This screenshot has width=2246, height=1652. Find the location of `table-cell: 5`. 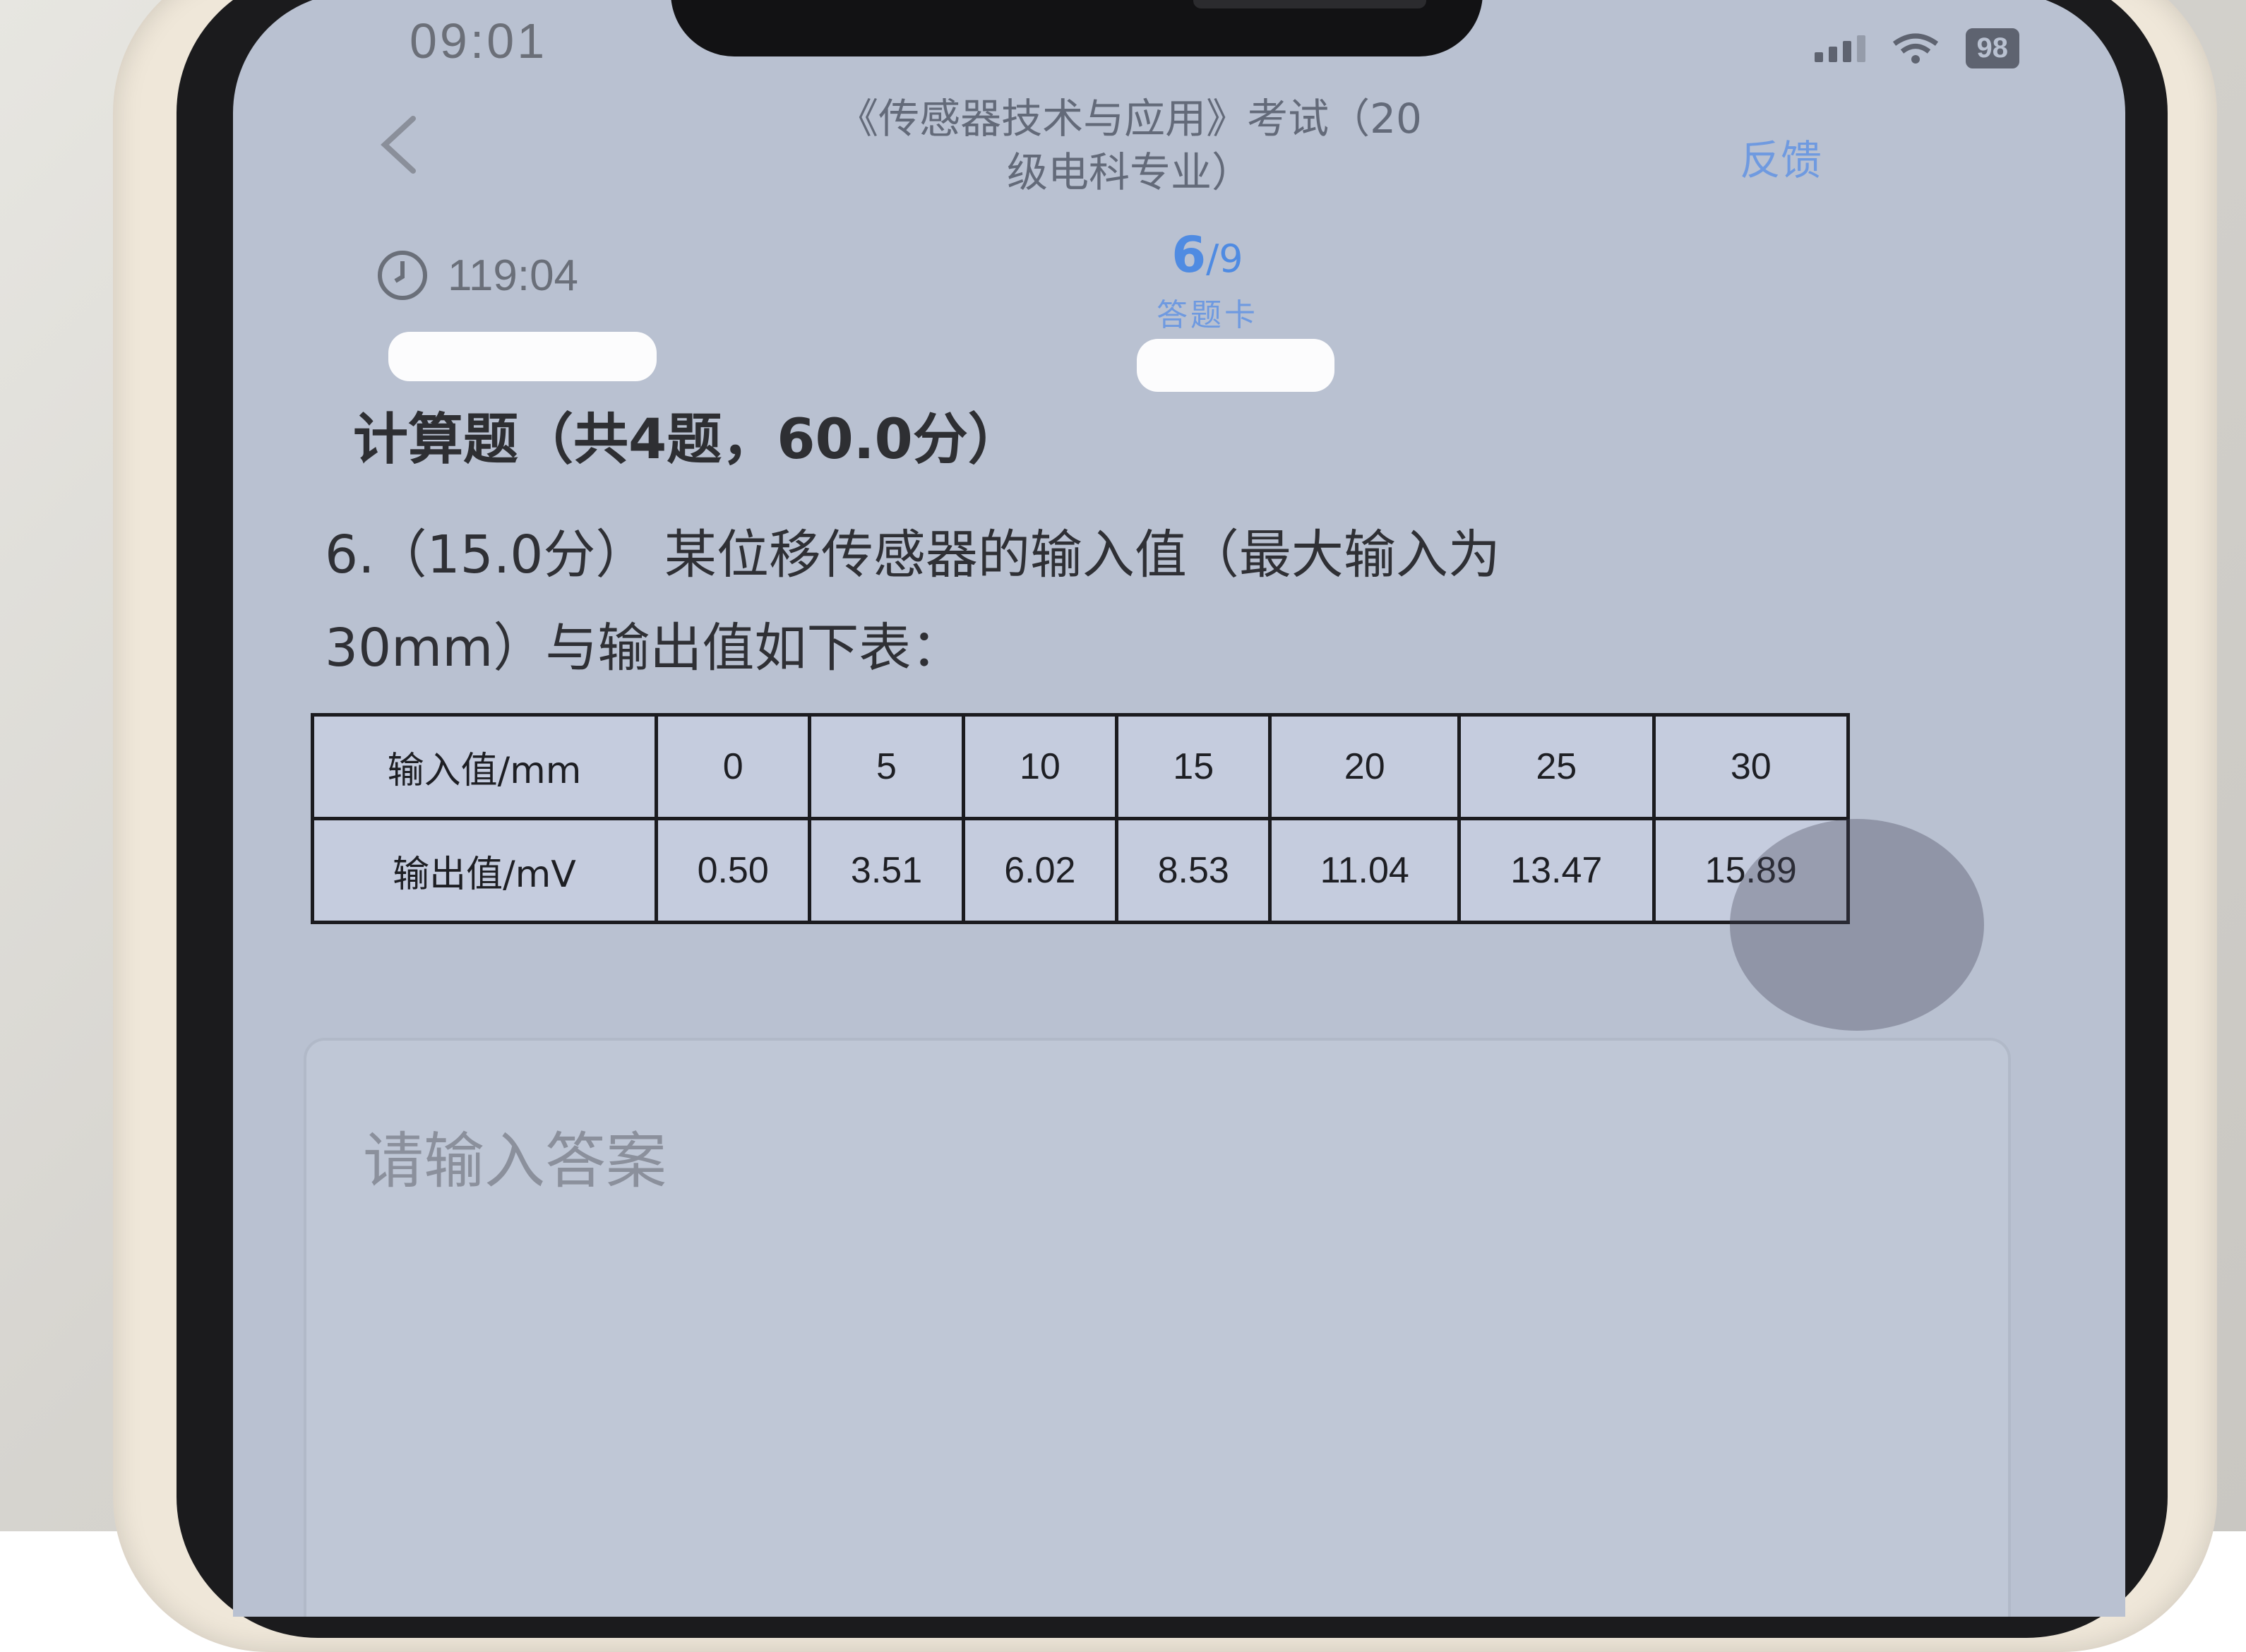

table-cell: 5 is located at coordinates (886, 766).